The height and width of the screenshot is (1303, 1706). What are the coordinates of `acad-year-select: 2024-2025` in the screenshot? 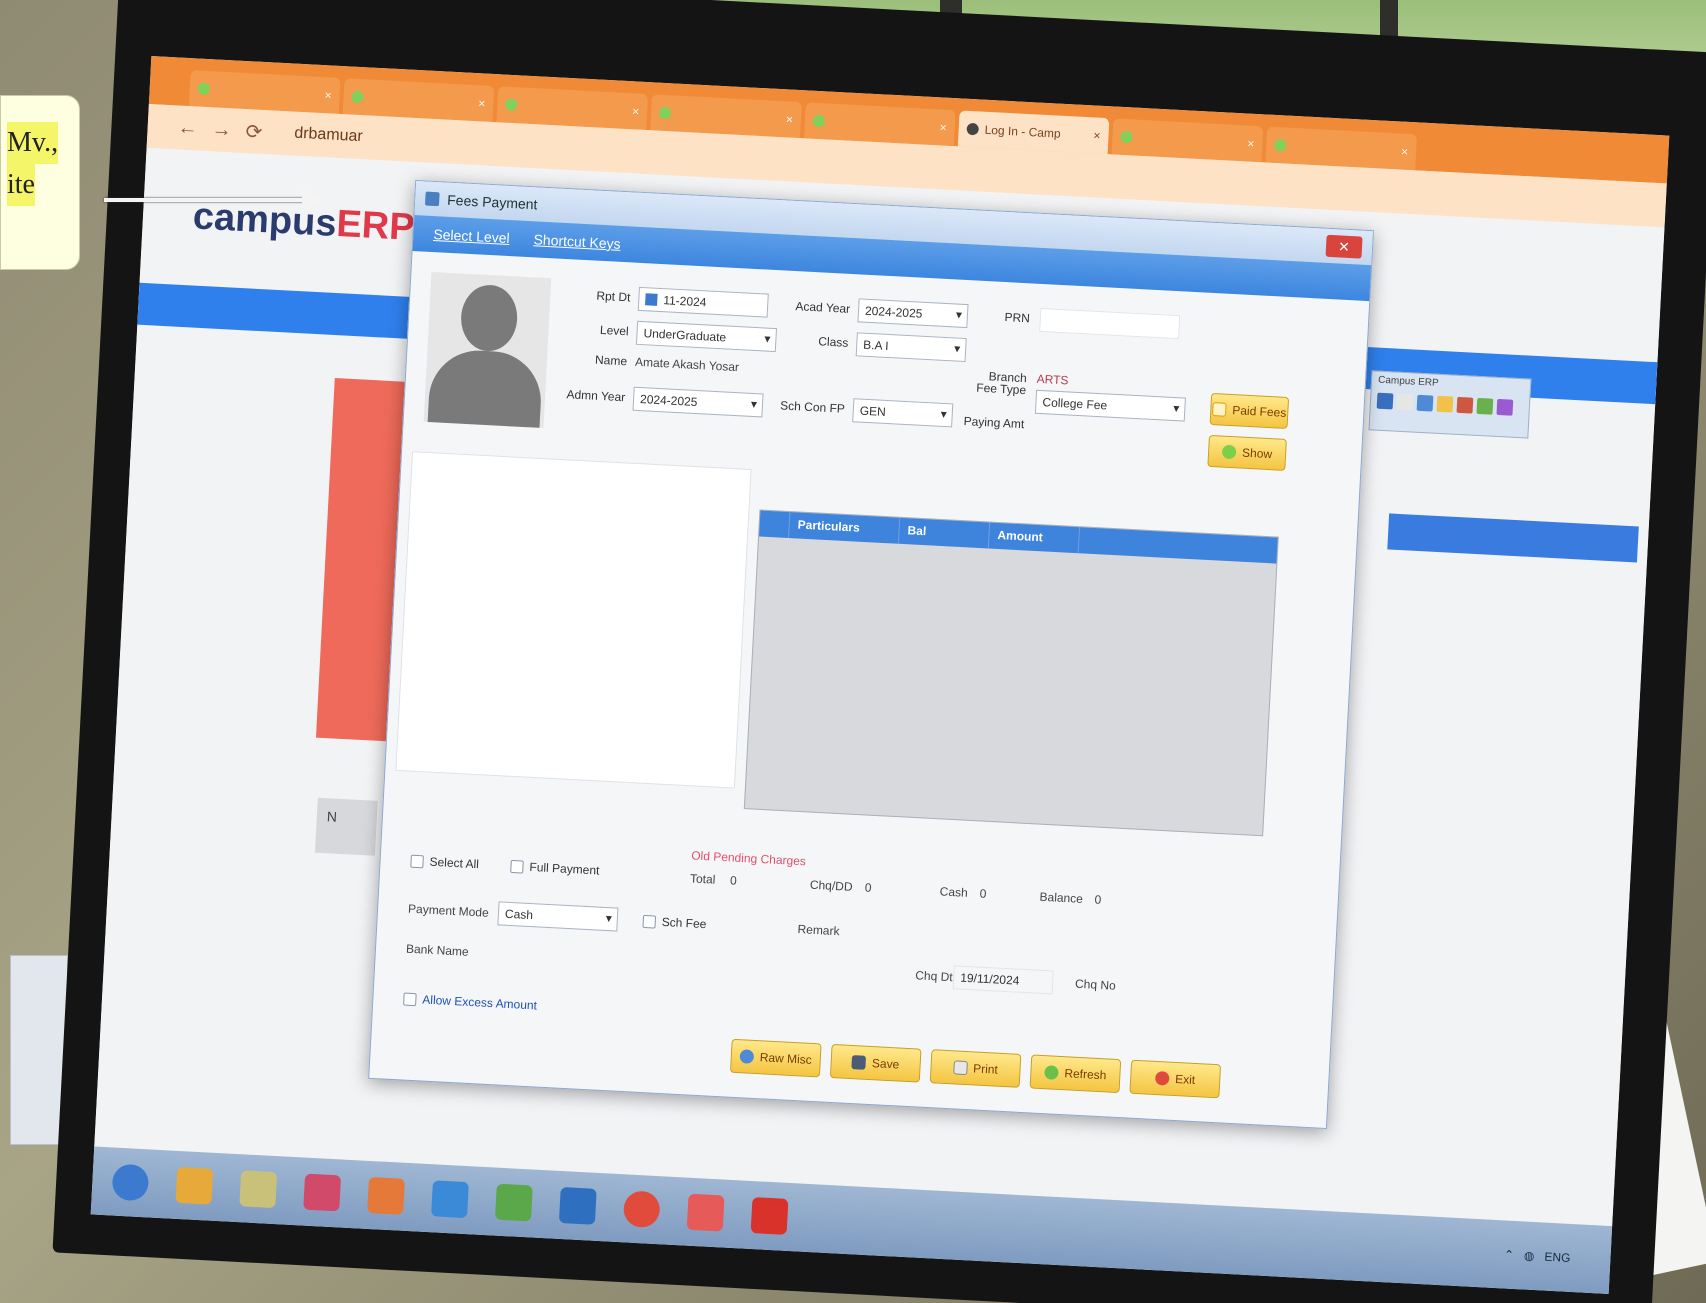 It's located at (913, 313).